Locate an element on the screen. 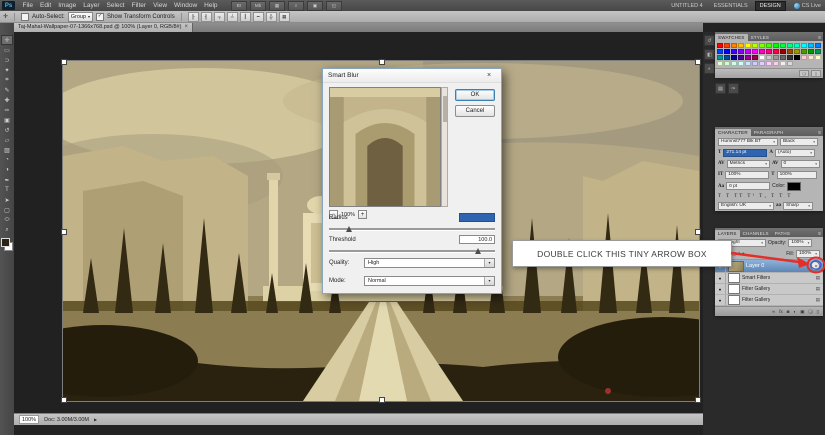 Image resolution: width=825 pixels, height=435 pixels. align-icon: ┃ is located at coordinates (245, 16).